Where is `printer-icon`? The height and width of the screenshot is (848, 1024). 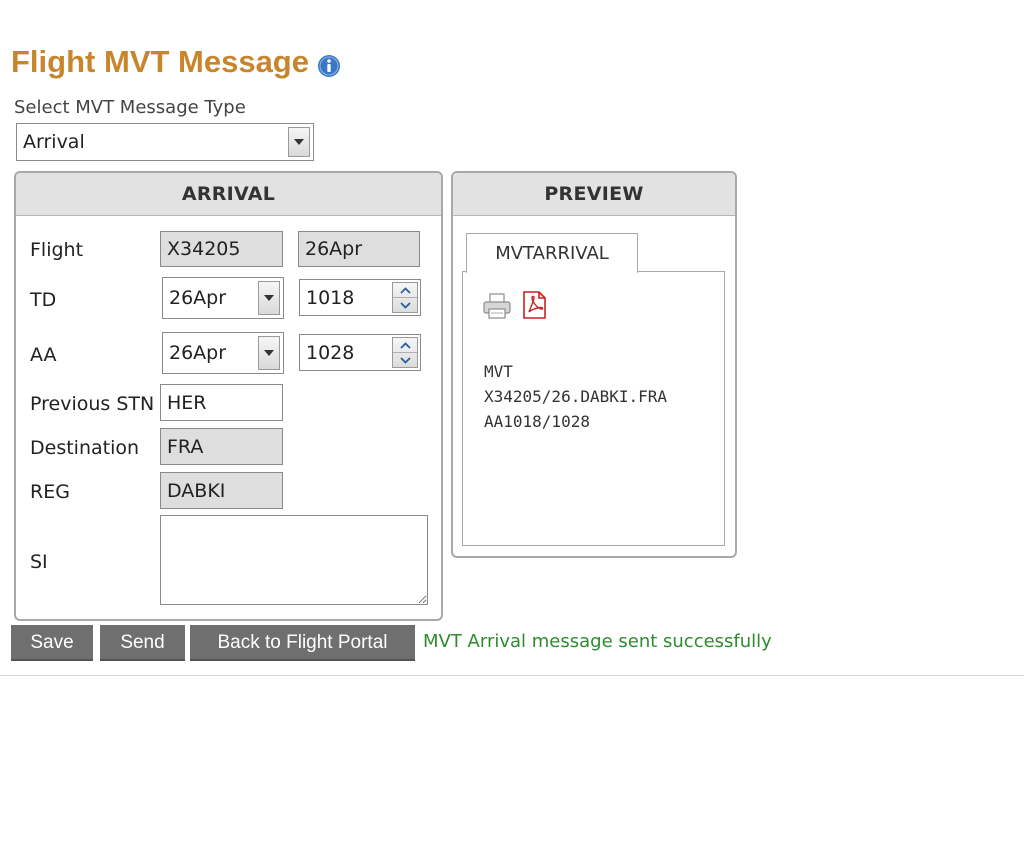 printer-icon is located at coordinates (497, 308).